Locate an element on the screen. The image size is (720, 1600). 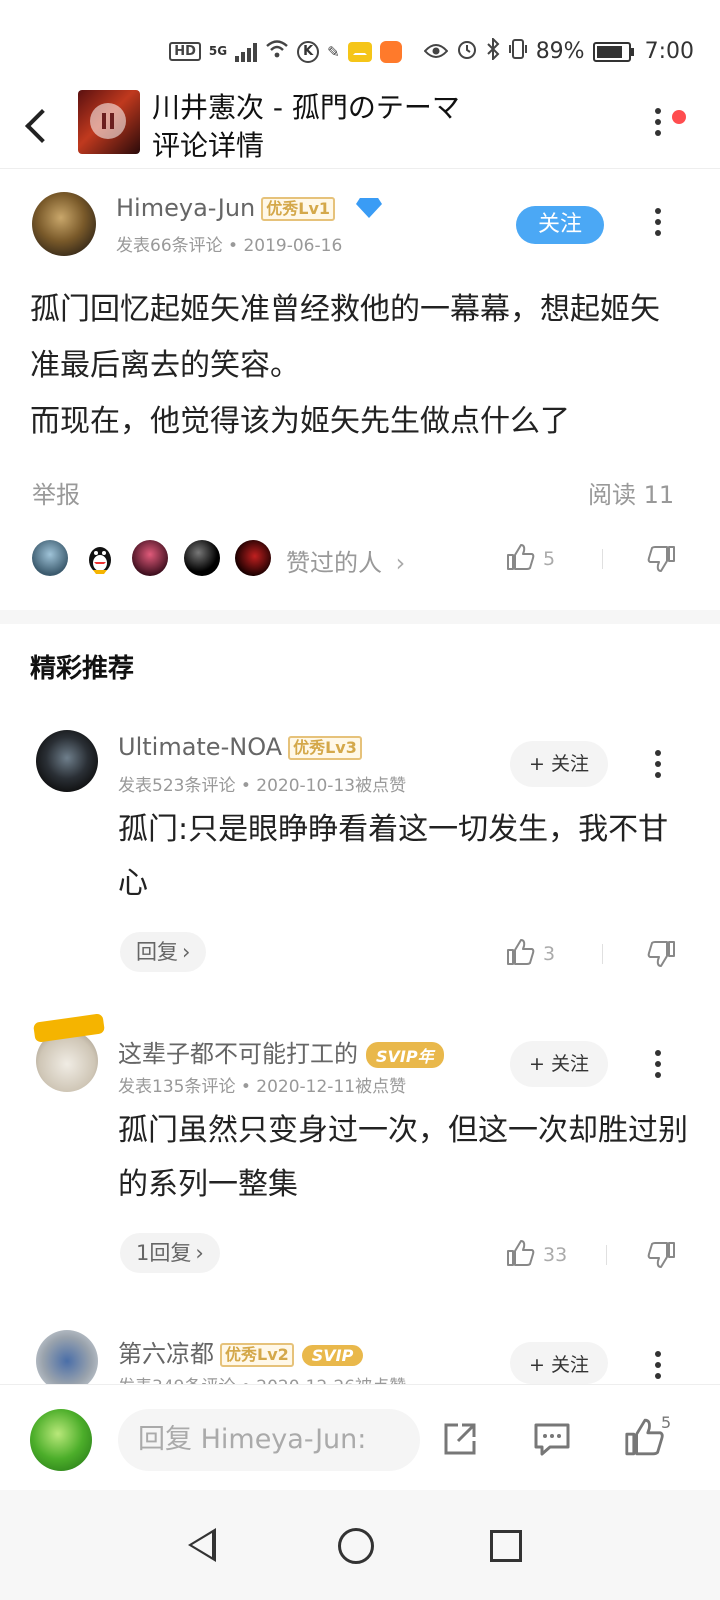
comment-icon is located at coordinates (552, 1439).